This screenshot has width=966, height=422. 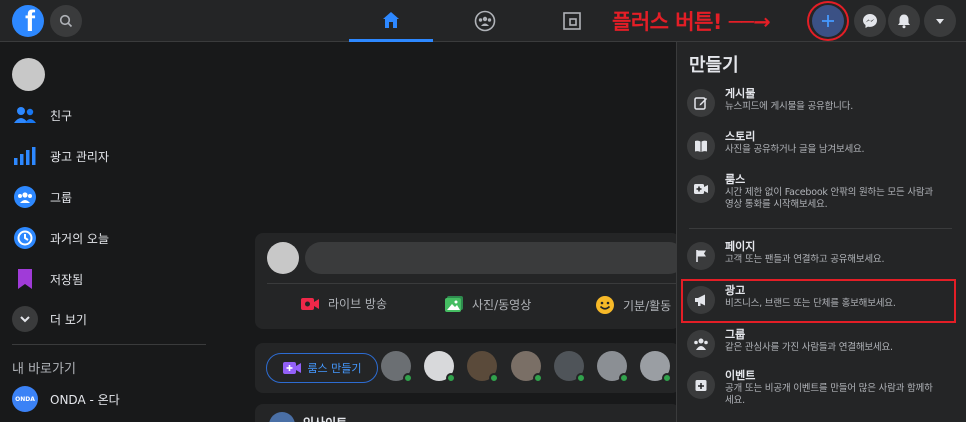 What do you see at coordinates (776, 204) in the screenshot?
I see `menu-item-description: 영상 통화를 시작해보세요.` at bounding box center [776, 204].